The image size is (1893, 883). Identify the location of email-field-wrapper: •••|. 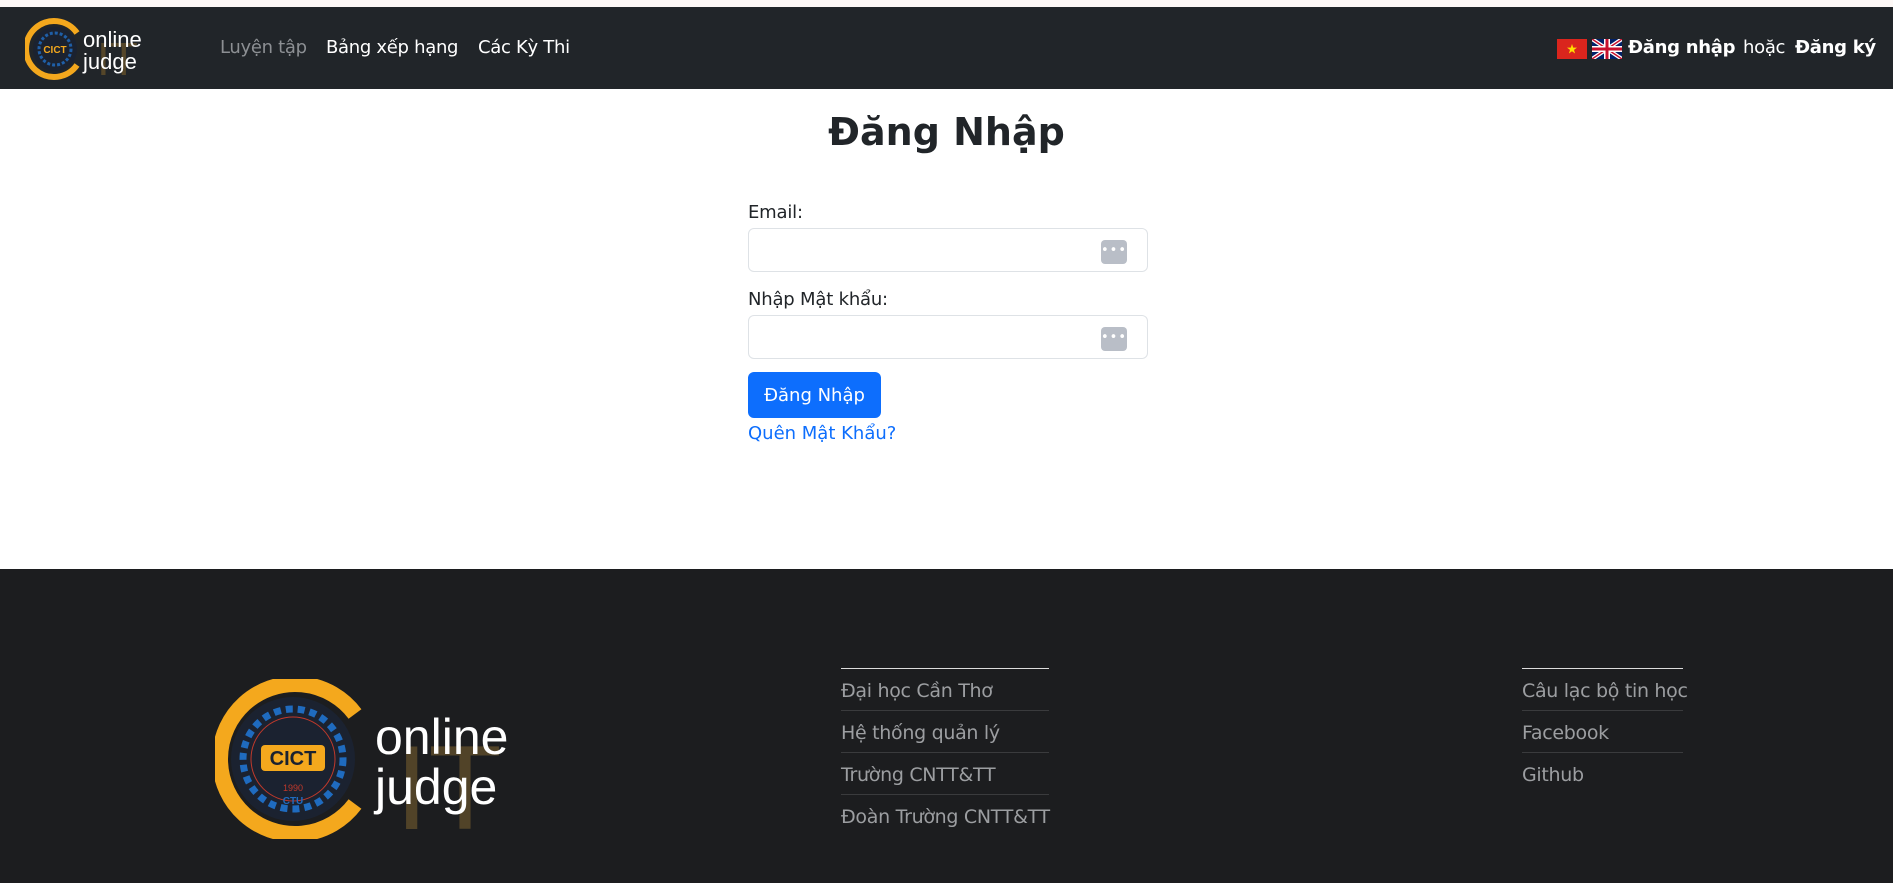
(948, 250).